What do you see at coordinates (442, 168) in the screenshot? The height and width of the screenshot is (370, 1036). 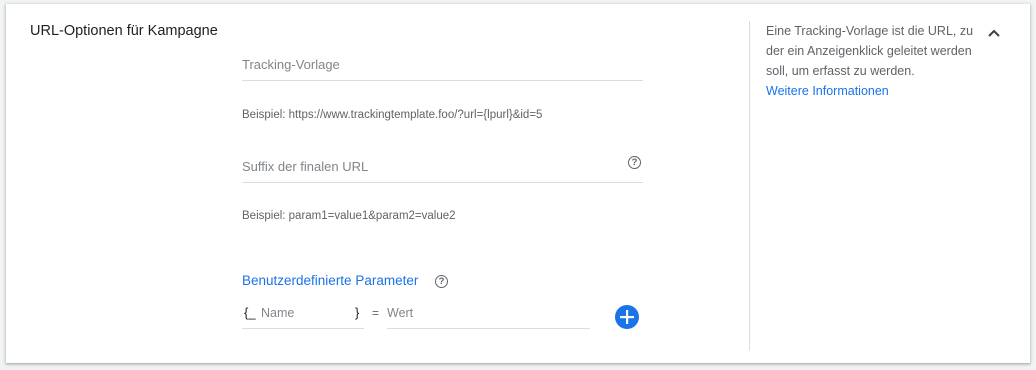 I see `final-url-suffix-field: Suffix der finalen URL` at bounding box center [442, 168].